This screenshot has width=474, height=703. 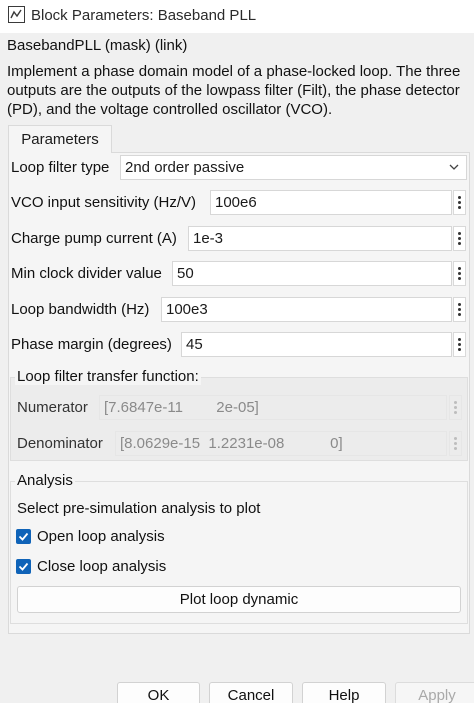 What do you see at coordinates (60, 139) in the screenshot?
I see `tab-parameters: Parameters` at bounding box center [60, 139].